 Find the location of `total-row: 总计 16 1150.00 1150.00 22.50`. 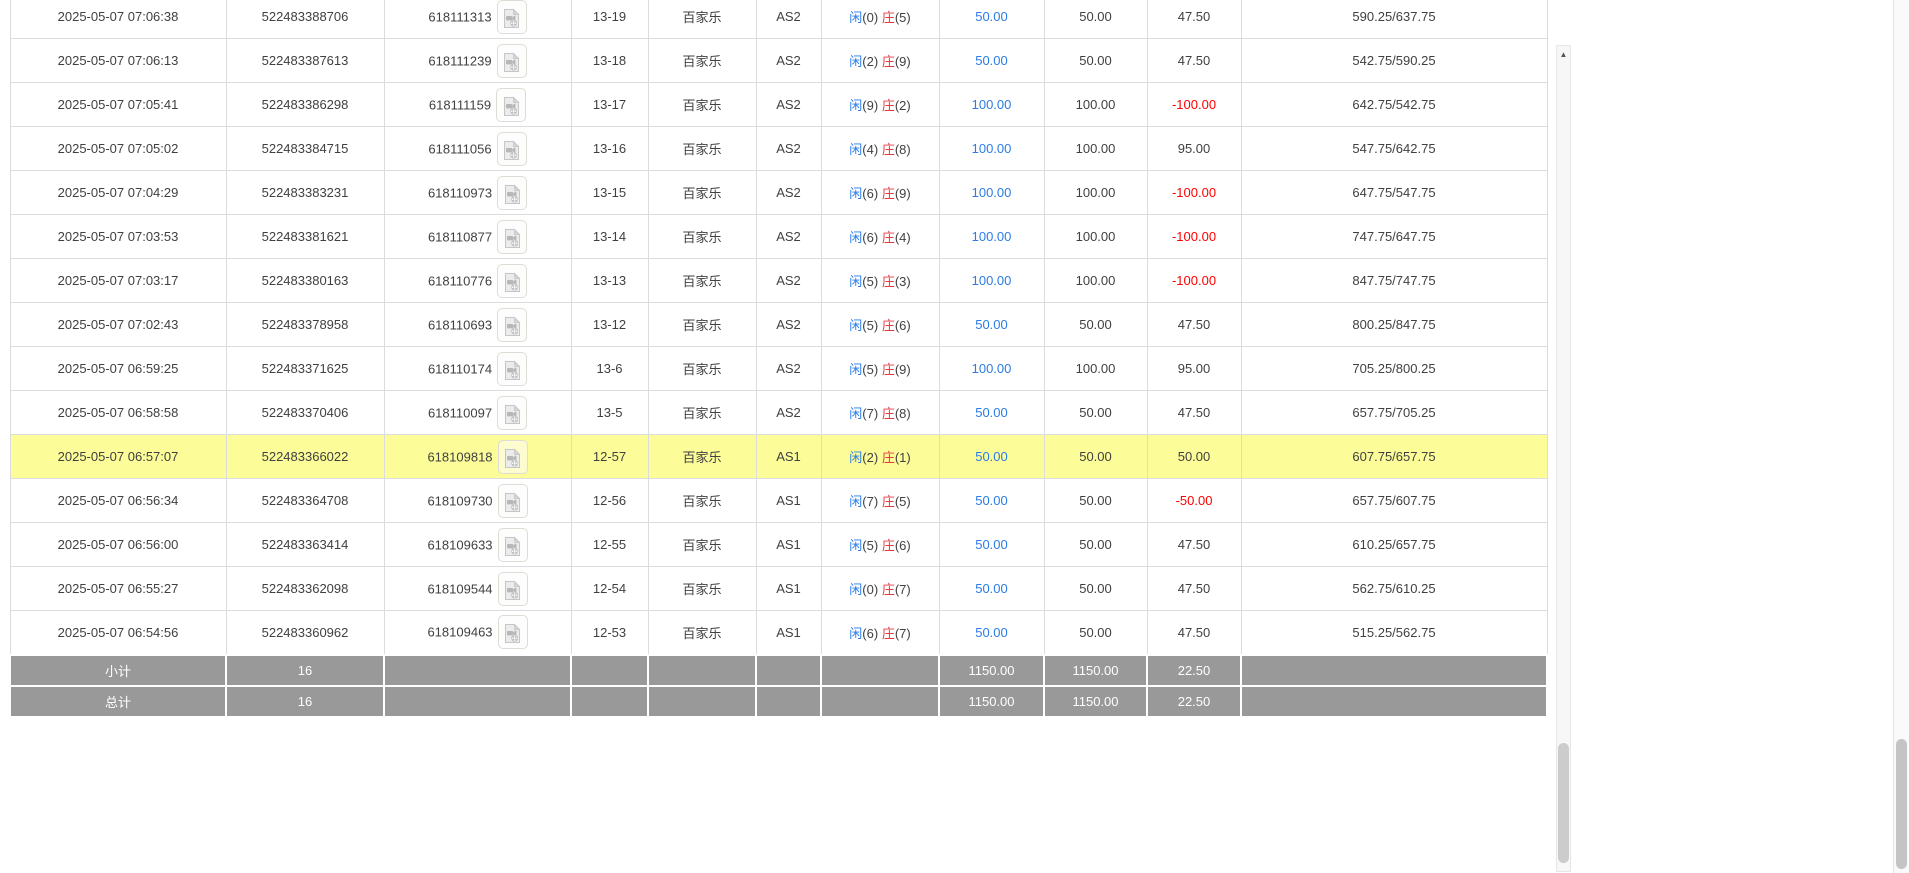

total-row: 总计 16 1150.00 1150.00 22.50 is located at coordinates (778, 701).